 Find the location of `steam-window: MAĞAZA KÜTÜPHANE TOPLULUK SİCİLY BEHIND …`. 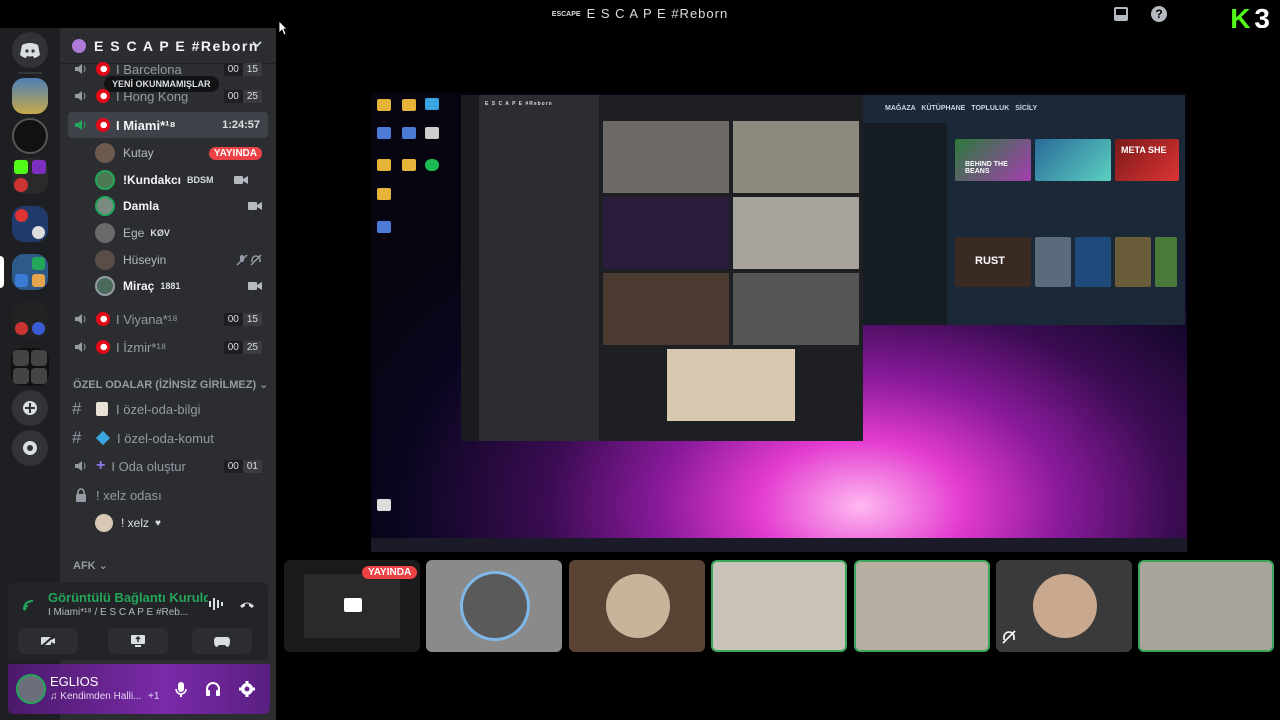

steam-window: MAĞAZA KÜTÜPHANE TOPLULUK SİCİLY BEHIND … is located at coordinates (1024, 210).